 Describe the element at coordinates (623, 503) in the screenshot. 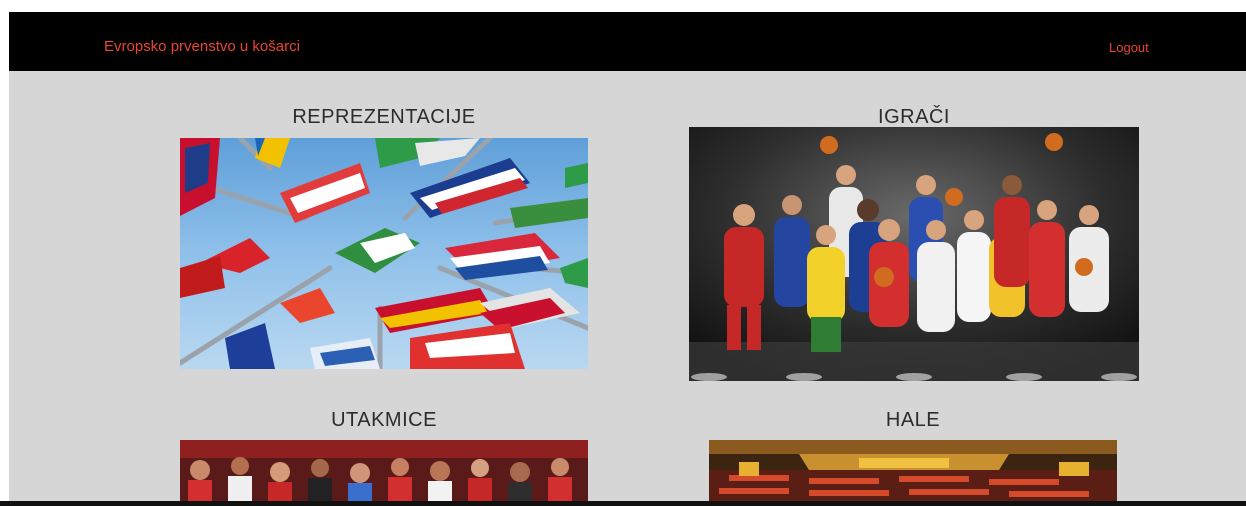

I see `bottom-edge` at that location.